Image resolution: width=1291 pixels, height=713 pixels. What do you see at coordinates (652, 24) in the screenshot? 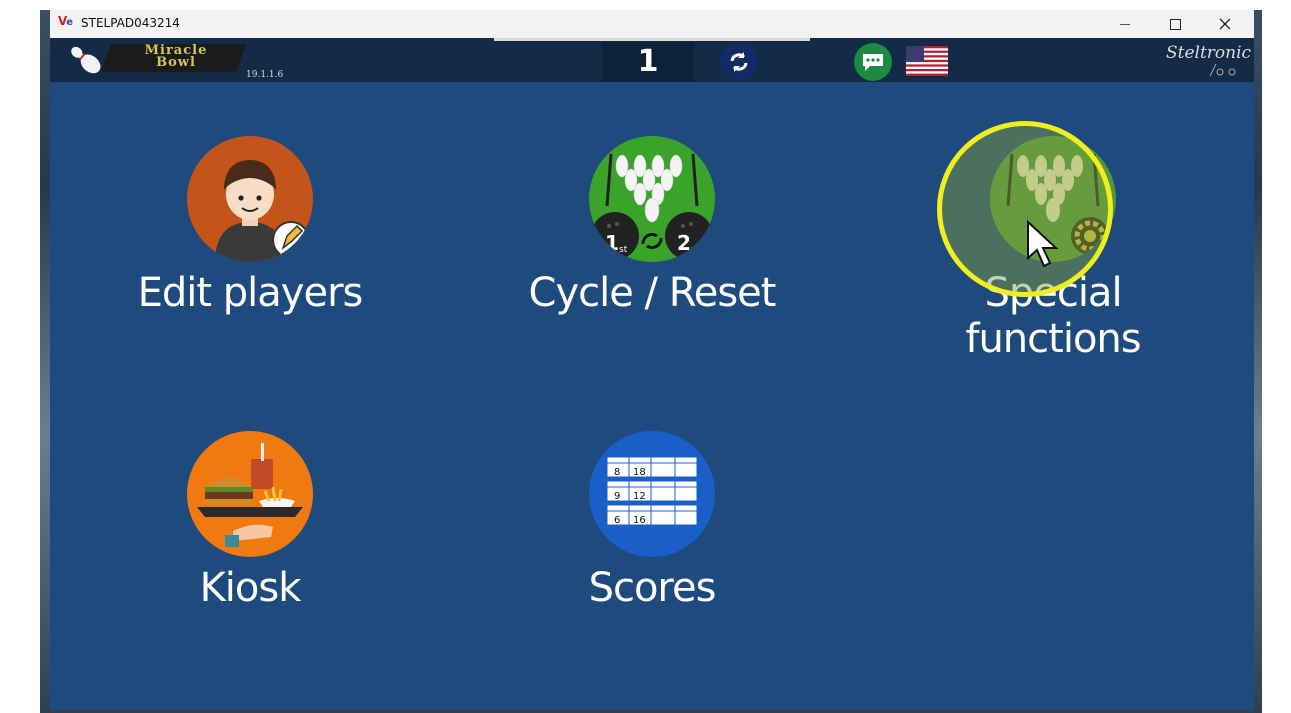
I see `title-bar: Ve STELPAD043214` at bounding box center [652, 24].